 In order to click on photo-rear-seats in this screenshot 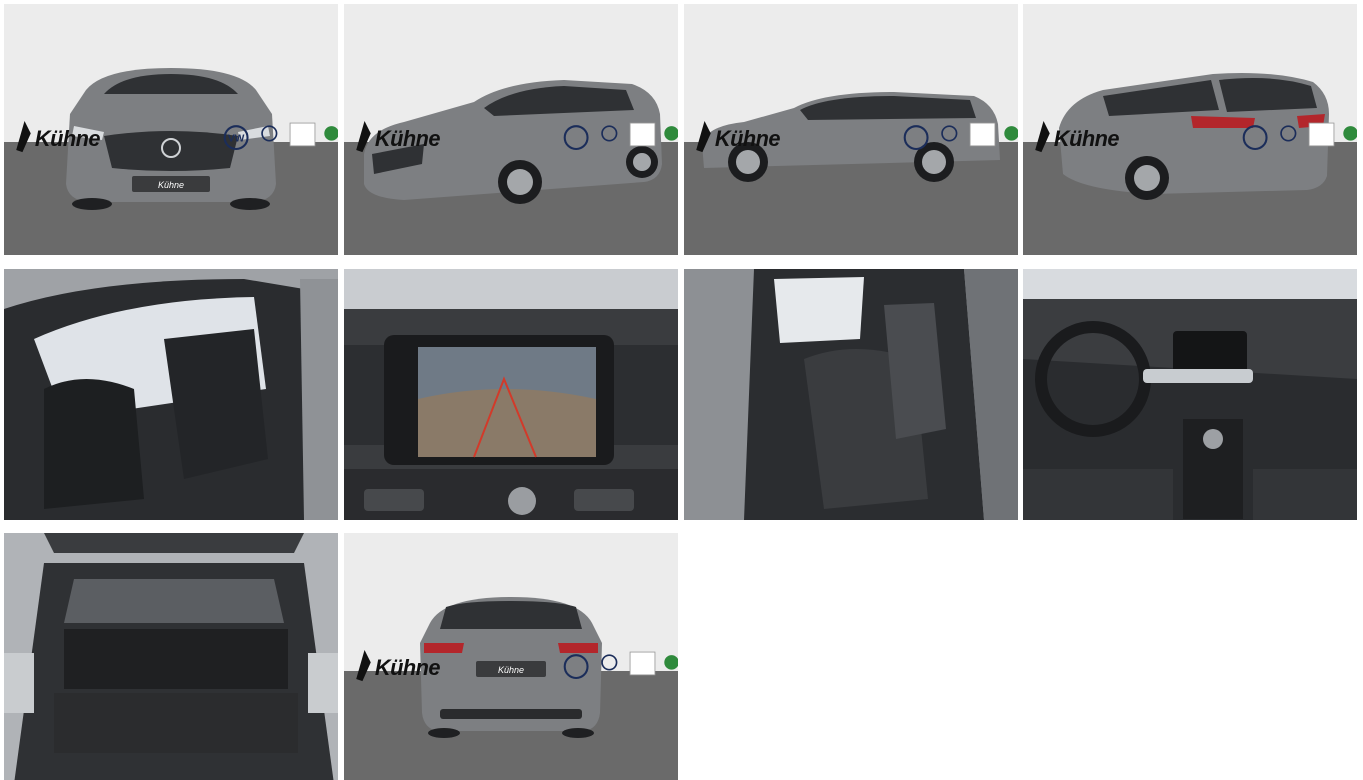, I will do `click(851, 394)`.